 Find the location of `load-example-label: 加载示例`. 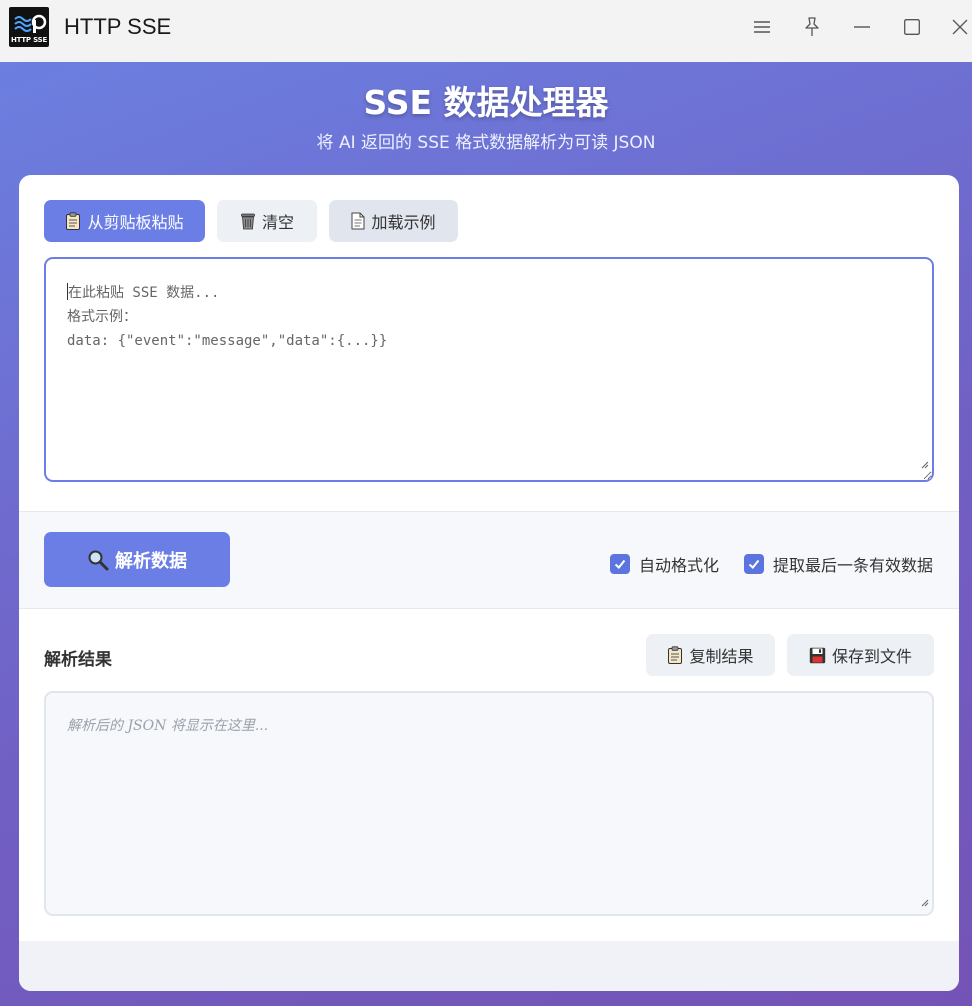

load-example-label: 加载示例 is located at coordinates (403, 222).